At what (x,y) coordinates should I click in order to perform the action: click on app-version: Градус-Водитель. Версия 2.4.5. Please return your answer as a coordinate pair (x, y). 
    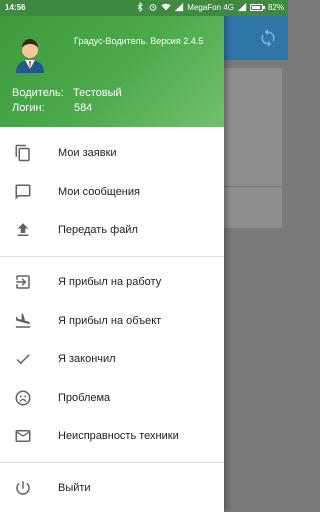
    Looking at the image, I should click on (139, 41).